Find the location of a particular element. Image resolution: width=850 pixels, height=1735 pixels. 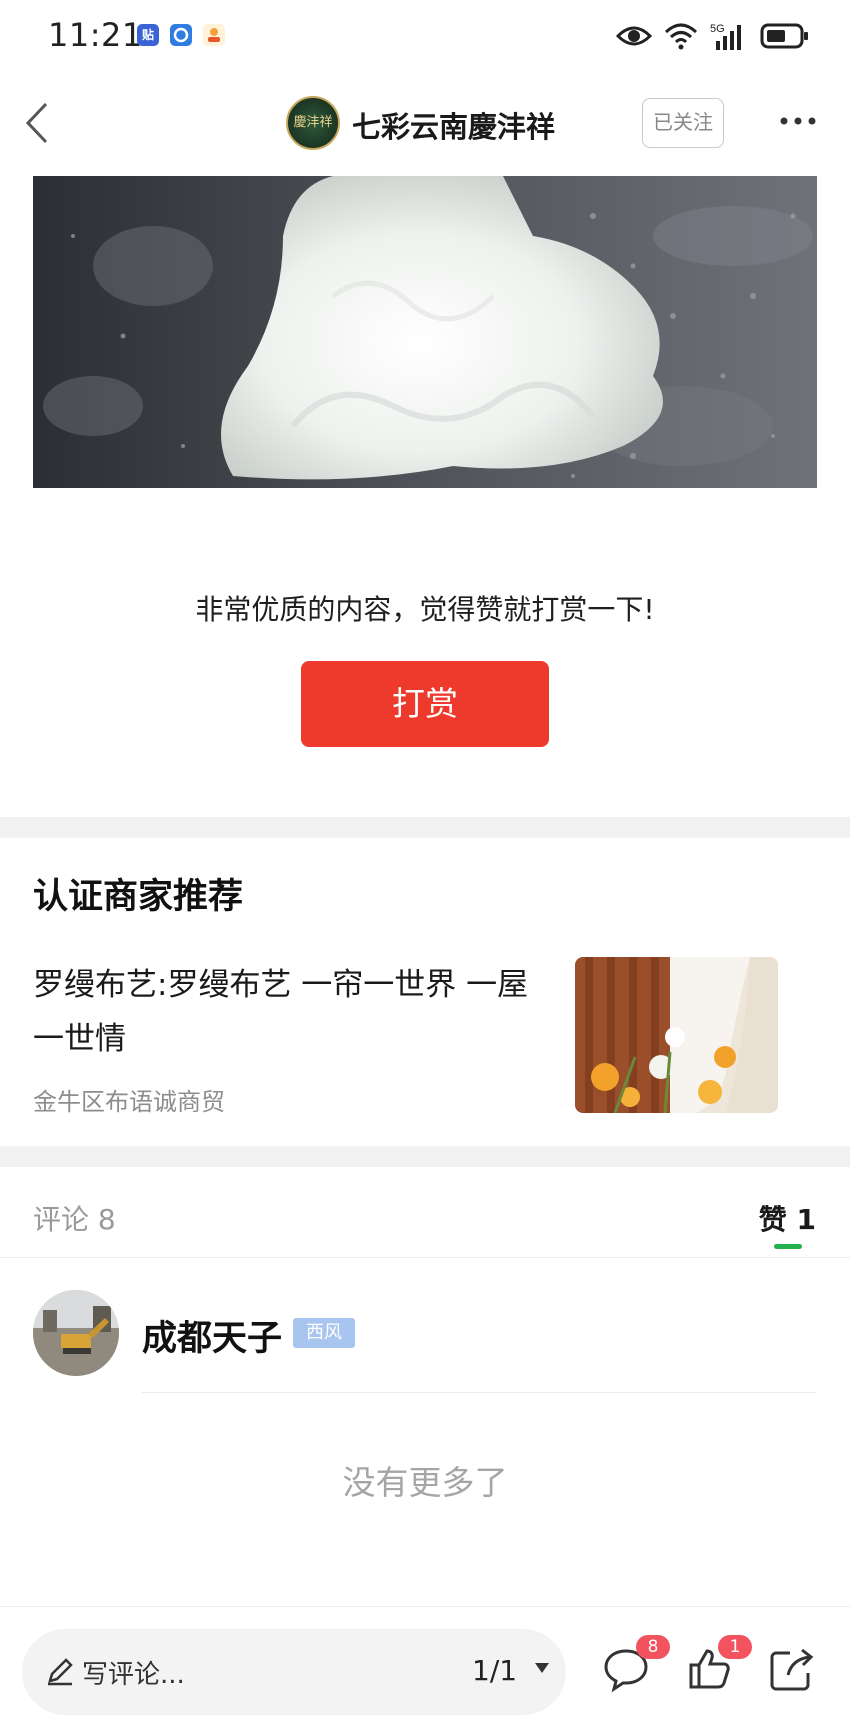

status-bar: 11:21 贴 5G is located at coordinates (425, 36).